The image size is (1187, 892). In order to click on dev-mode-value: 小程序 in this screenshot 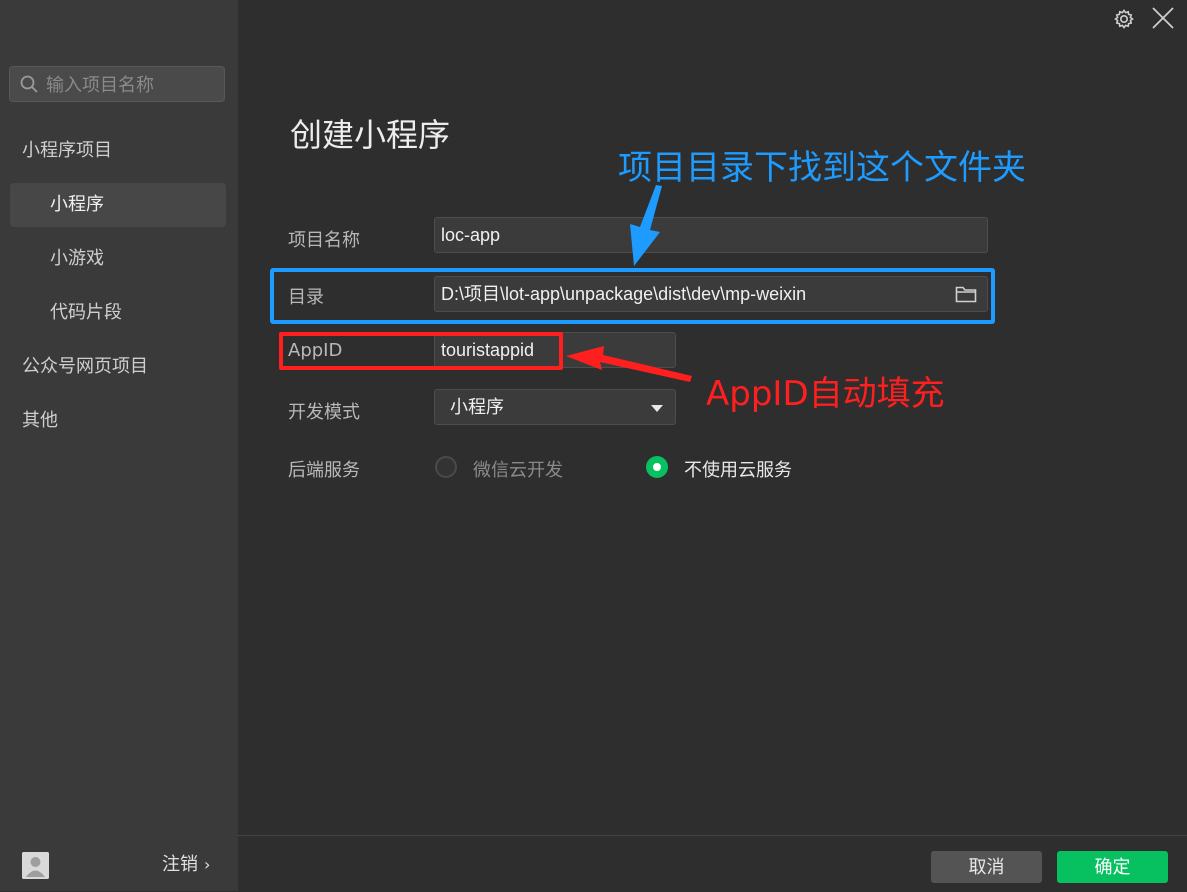, I will do `click(477, 407)`.